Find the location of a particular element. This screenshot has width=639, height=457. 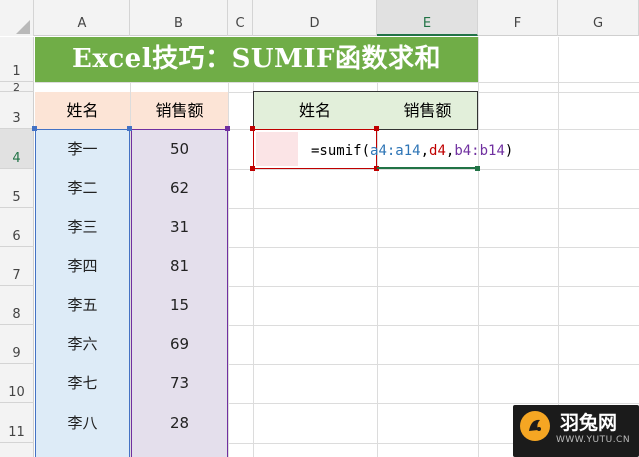

row-header-6: 6 is located at coordinates (17, 227).